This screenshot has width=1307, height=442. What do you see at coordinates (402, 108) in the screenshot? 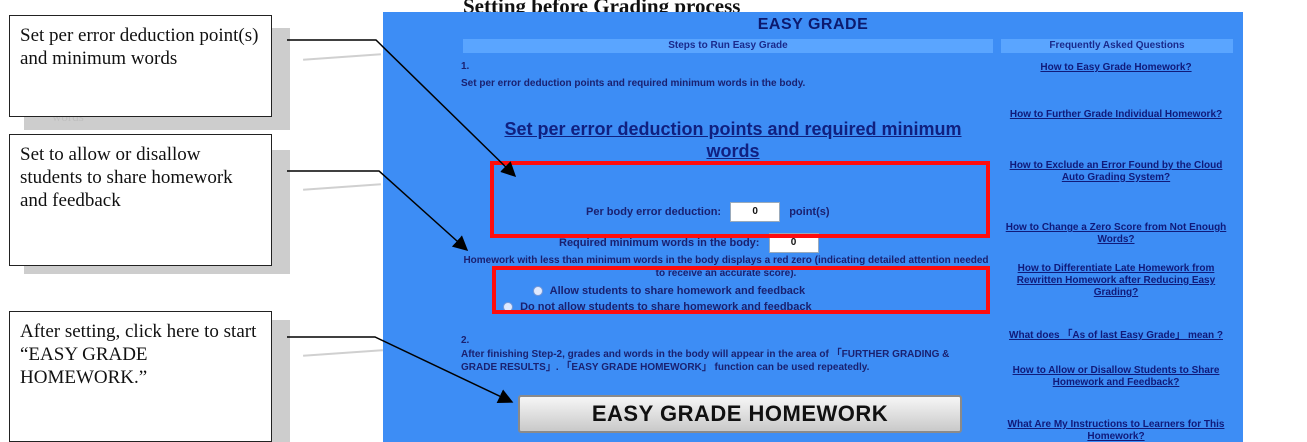
I see `arrow-deduction` at bounding box center [402, 108].